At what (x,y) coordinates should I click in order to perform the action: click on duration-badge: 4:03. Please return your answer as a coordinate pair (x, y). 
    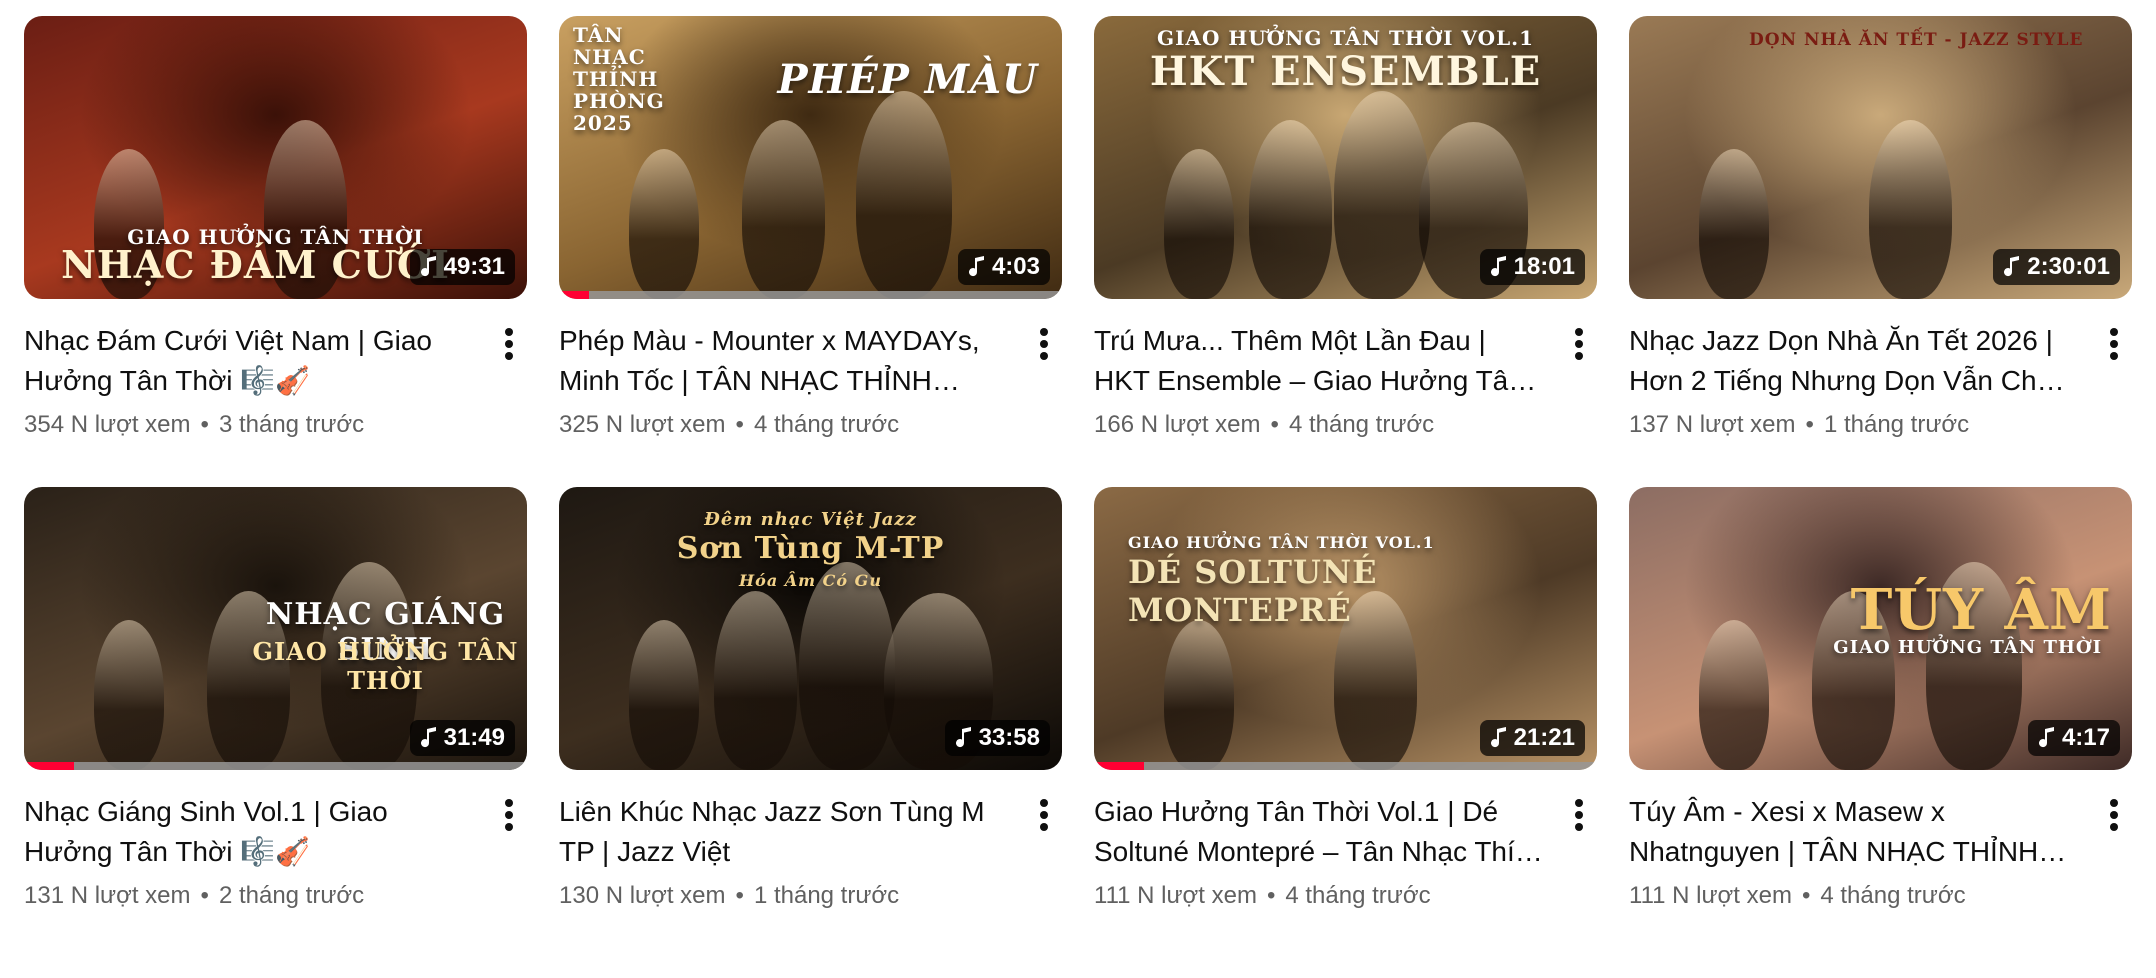
    Looking at the image, I should click on (1003, 267).